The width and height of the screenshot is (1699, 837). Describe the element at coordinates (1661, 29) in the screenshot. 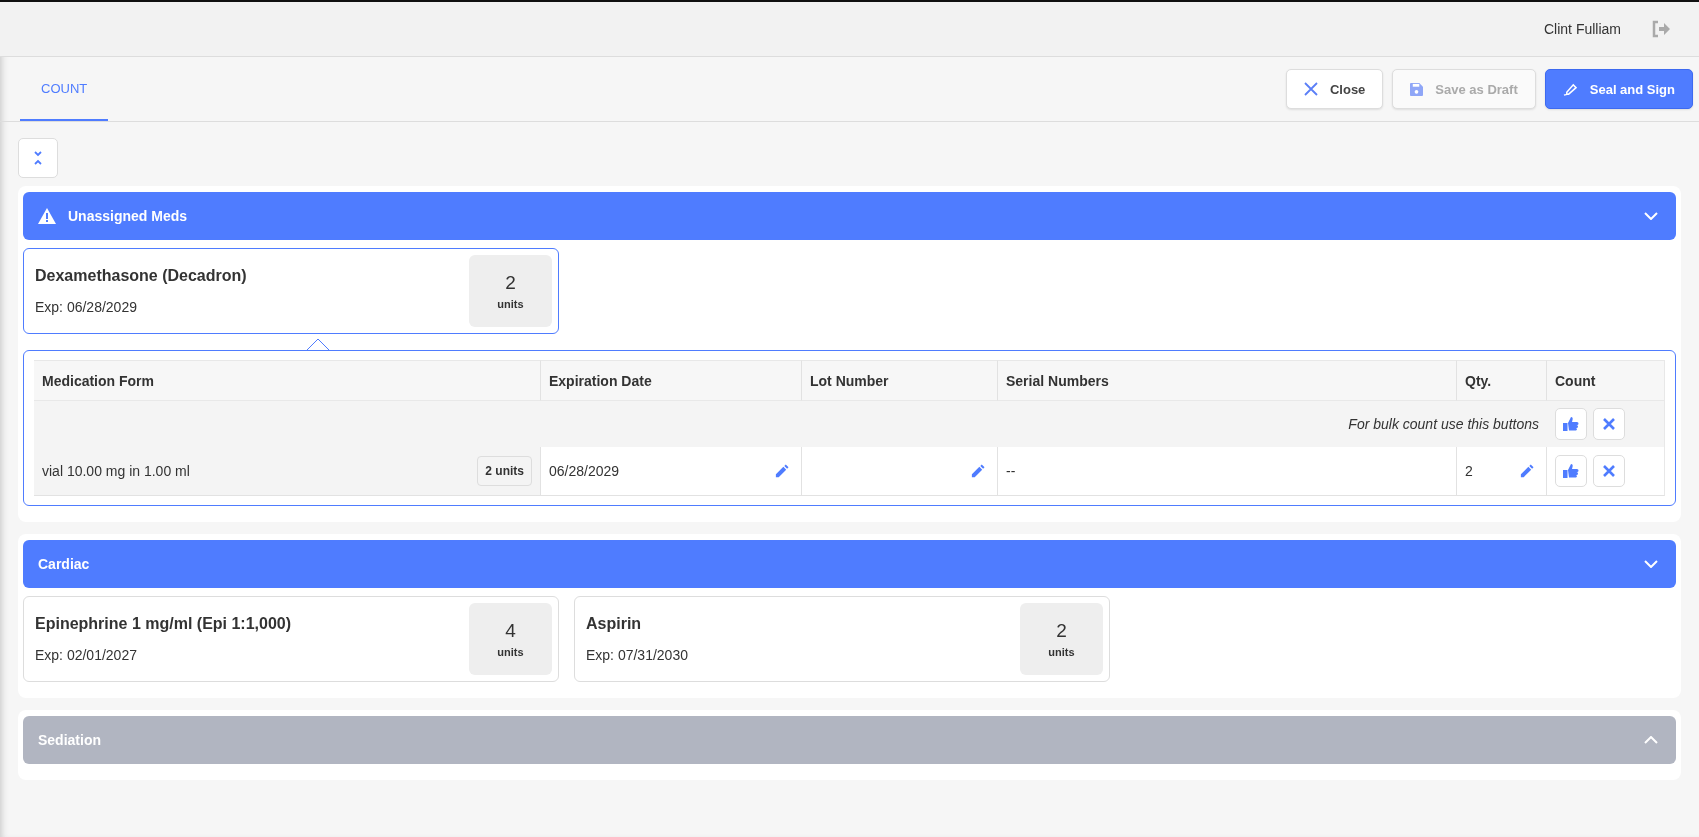

I see `logout-icon` at that location.